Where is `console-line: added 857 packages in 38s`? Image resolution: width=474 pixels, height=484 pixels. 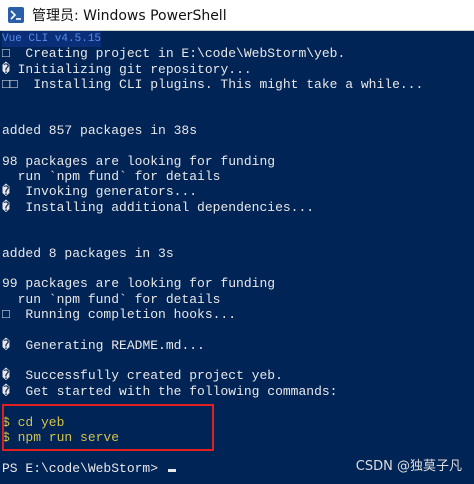 console-line: added 857 packages in 38s is located at coordinates (100, 130).